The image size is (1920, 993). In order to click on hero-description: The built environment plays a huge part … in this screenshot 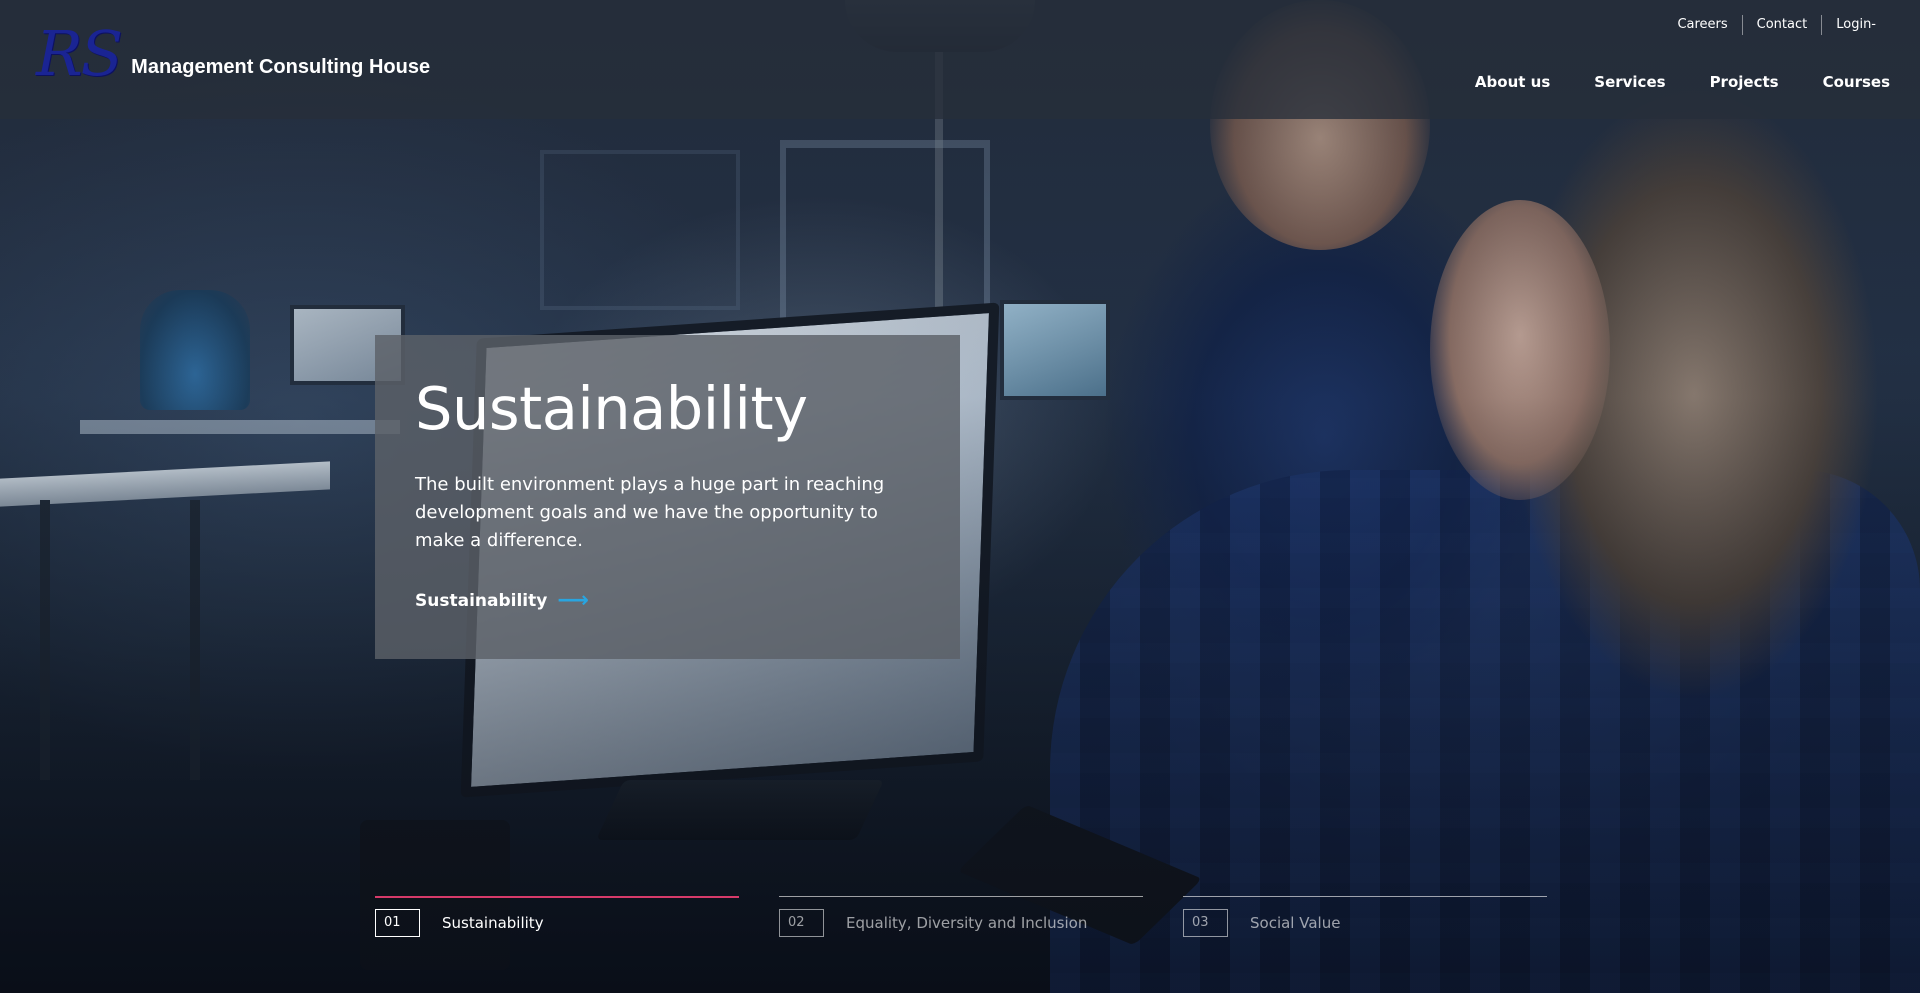, I will do `click(650, 512)`.